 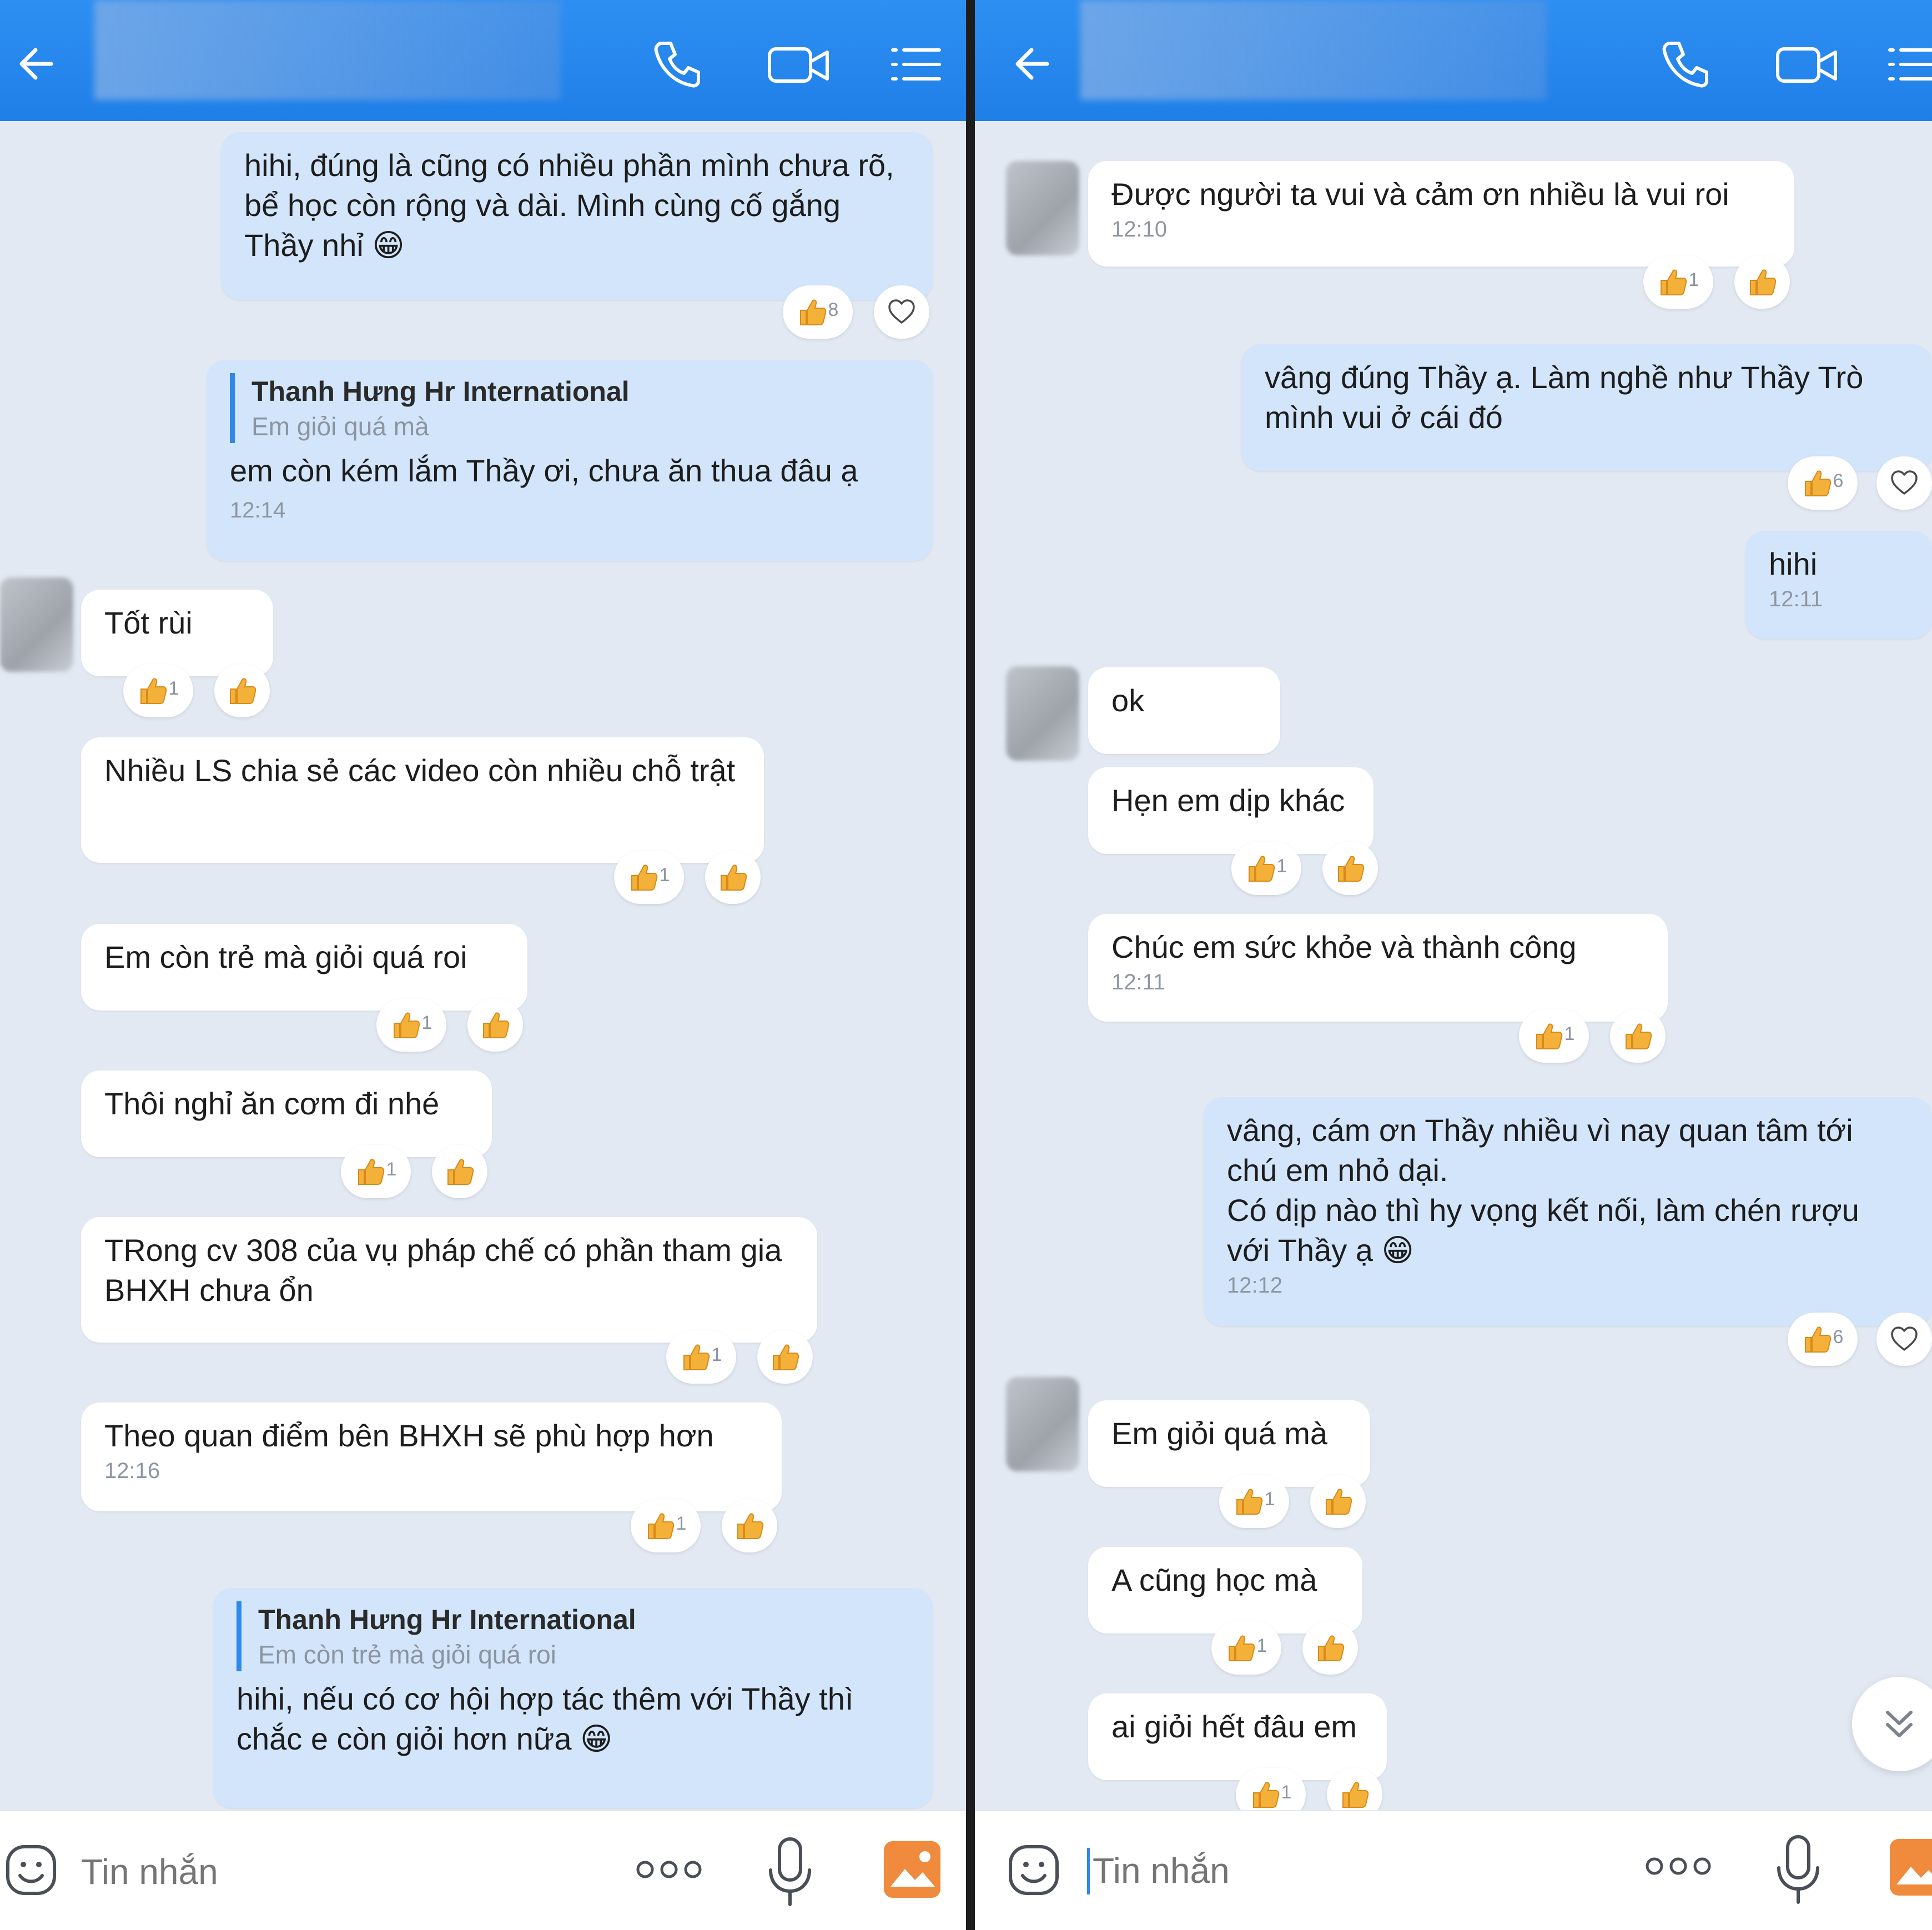 What do you see at coordinates (1228, 801) in the screenshot?
I see `message-text: Hẹn em dịp khác` at bounding box center [1228, 801].